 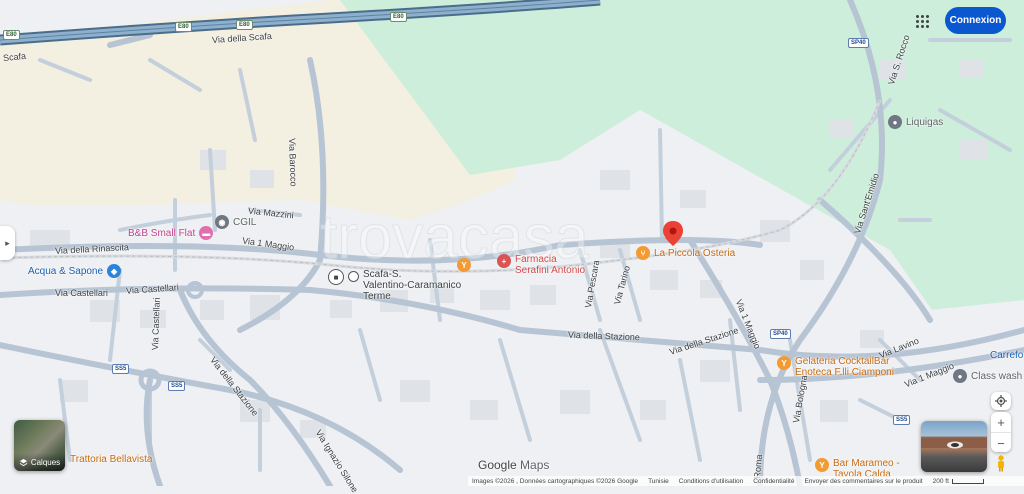 I want to click on poi-label: B&B Small Flat, so click(x=162, y=233).